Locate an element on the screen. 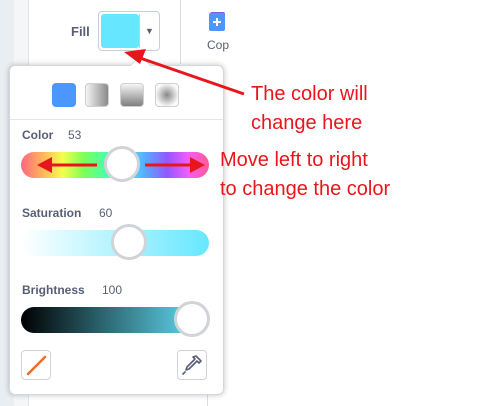 This screenshot has height=406, width=500. annotation-line: change here is located at coordinates (307, 123).